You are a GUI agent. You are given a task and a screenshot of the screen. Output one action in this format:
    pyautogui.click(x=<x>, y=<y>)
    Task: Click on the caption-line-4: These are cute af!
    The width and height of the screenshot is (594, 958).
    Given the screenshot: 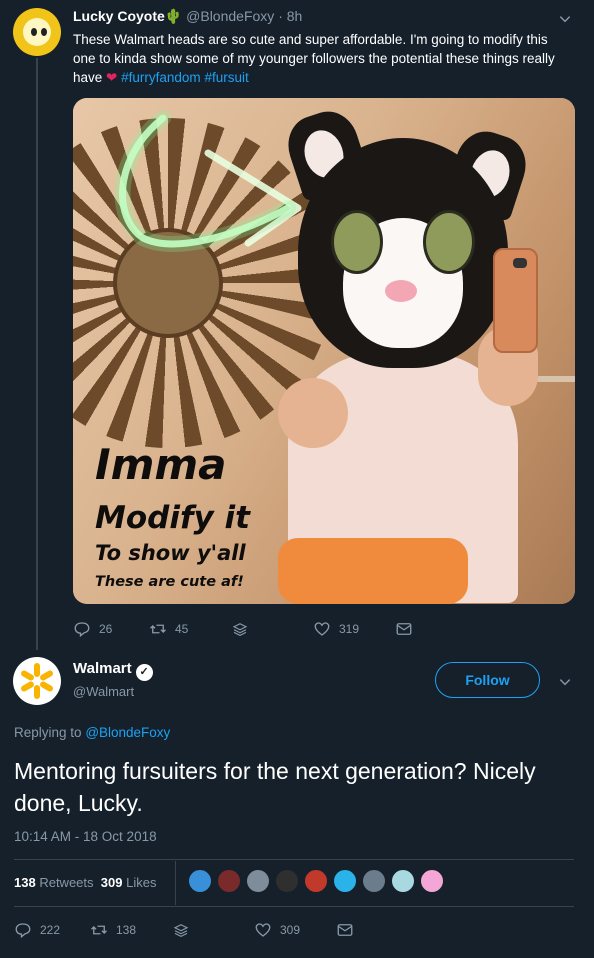 What is the action you would take?
    pyautogui.click(x=169, y=582)
    